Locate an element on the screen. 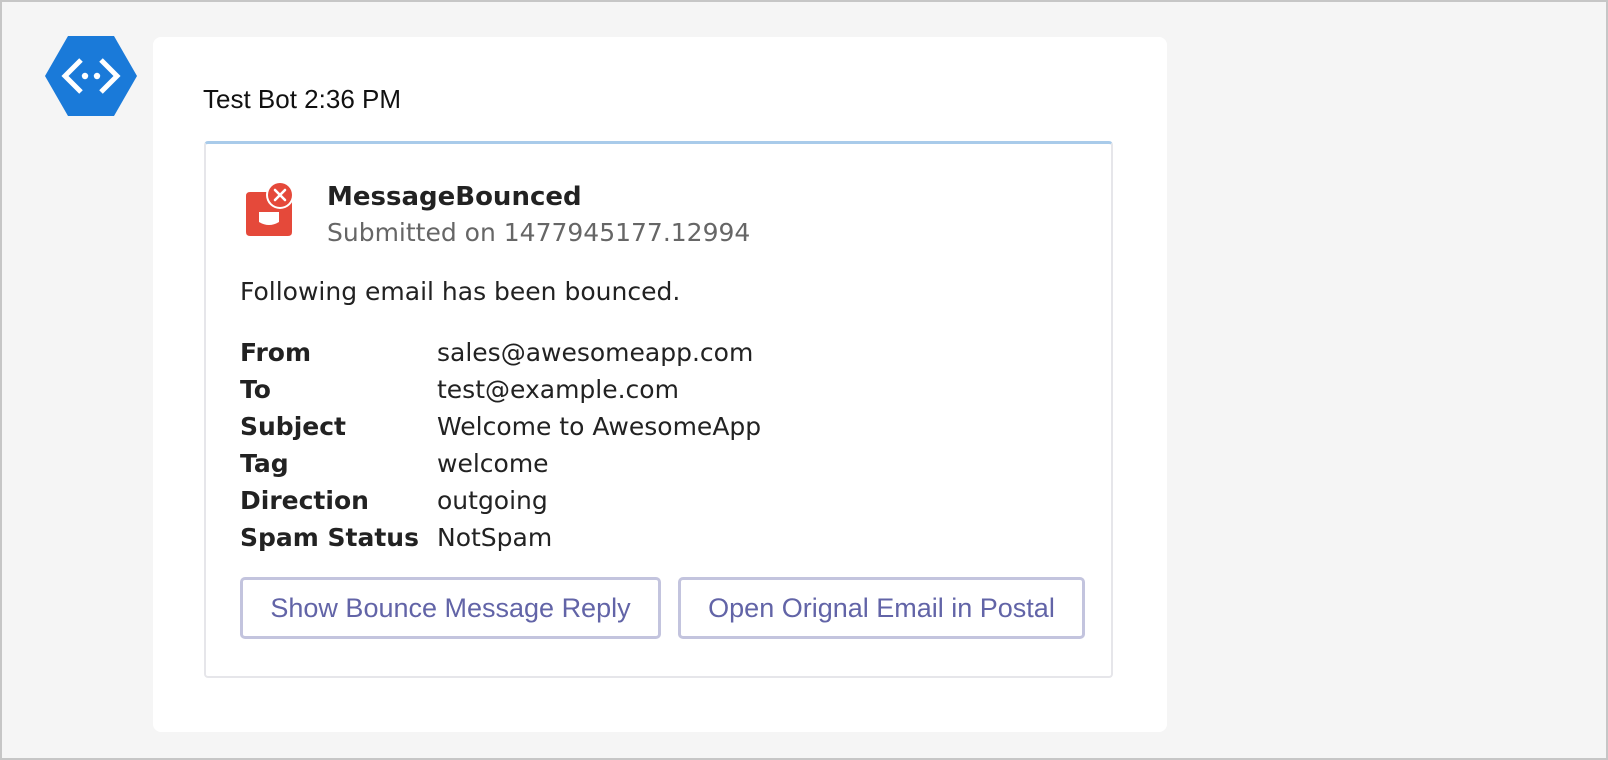  fact-value: outgoing is located at coordinates (492, 500).